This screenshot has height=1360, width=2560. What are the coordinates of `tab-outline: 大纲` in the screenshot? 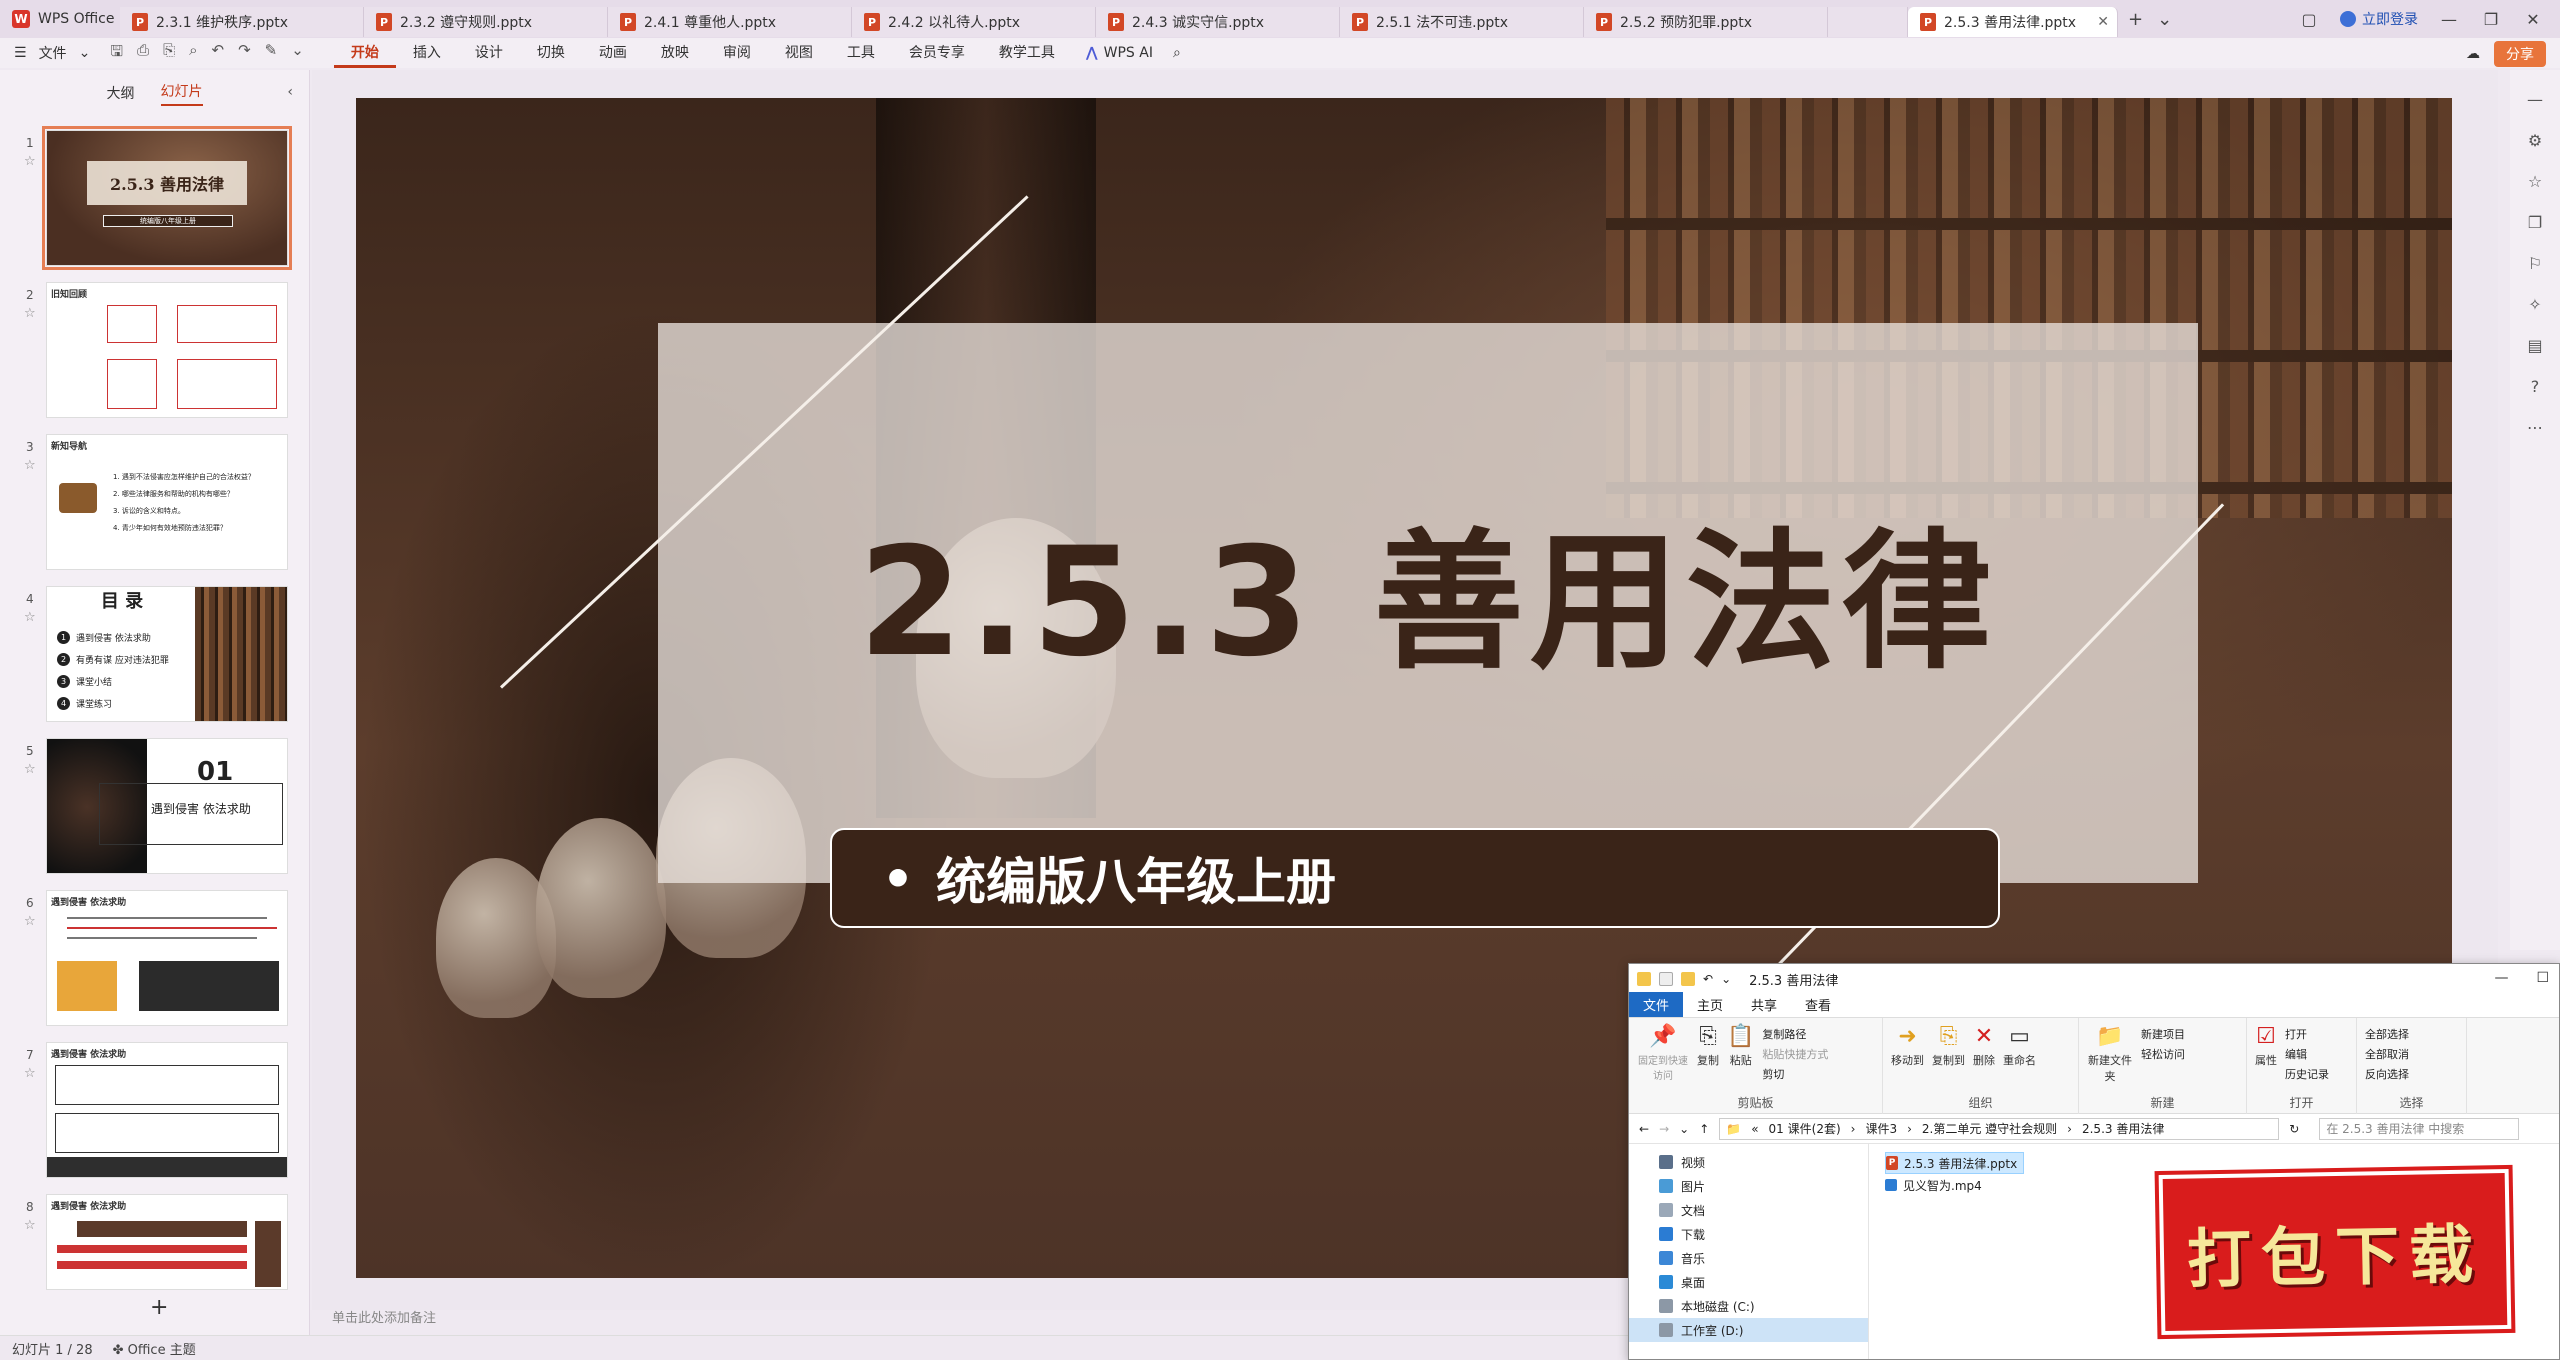 It's located at (121, 93).